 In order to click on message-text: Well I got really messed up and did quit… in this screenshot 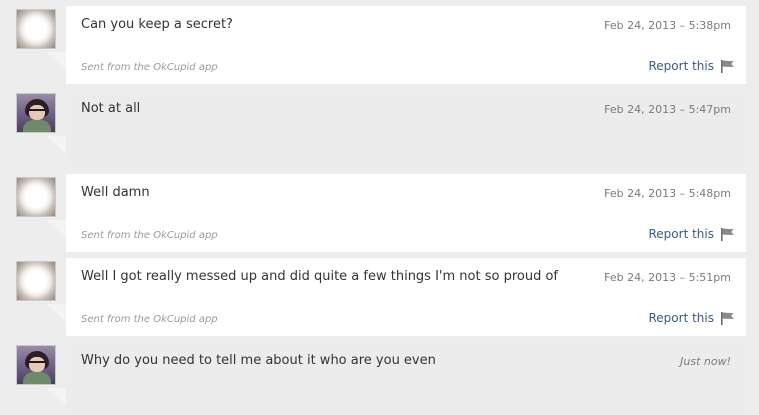, I will do `click(319, 276)`.